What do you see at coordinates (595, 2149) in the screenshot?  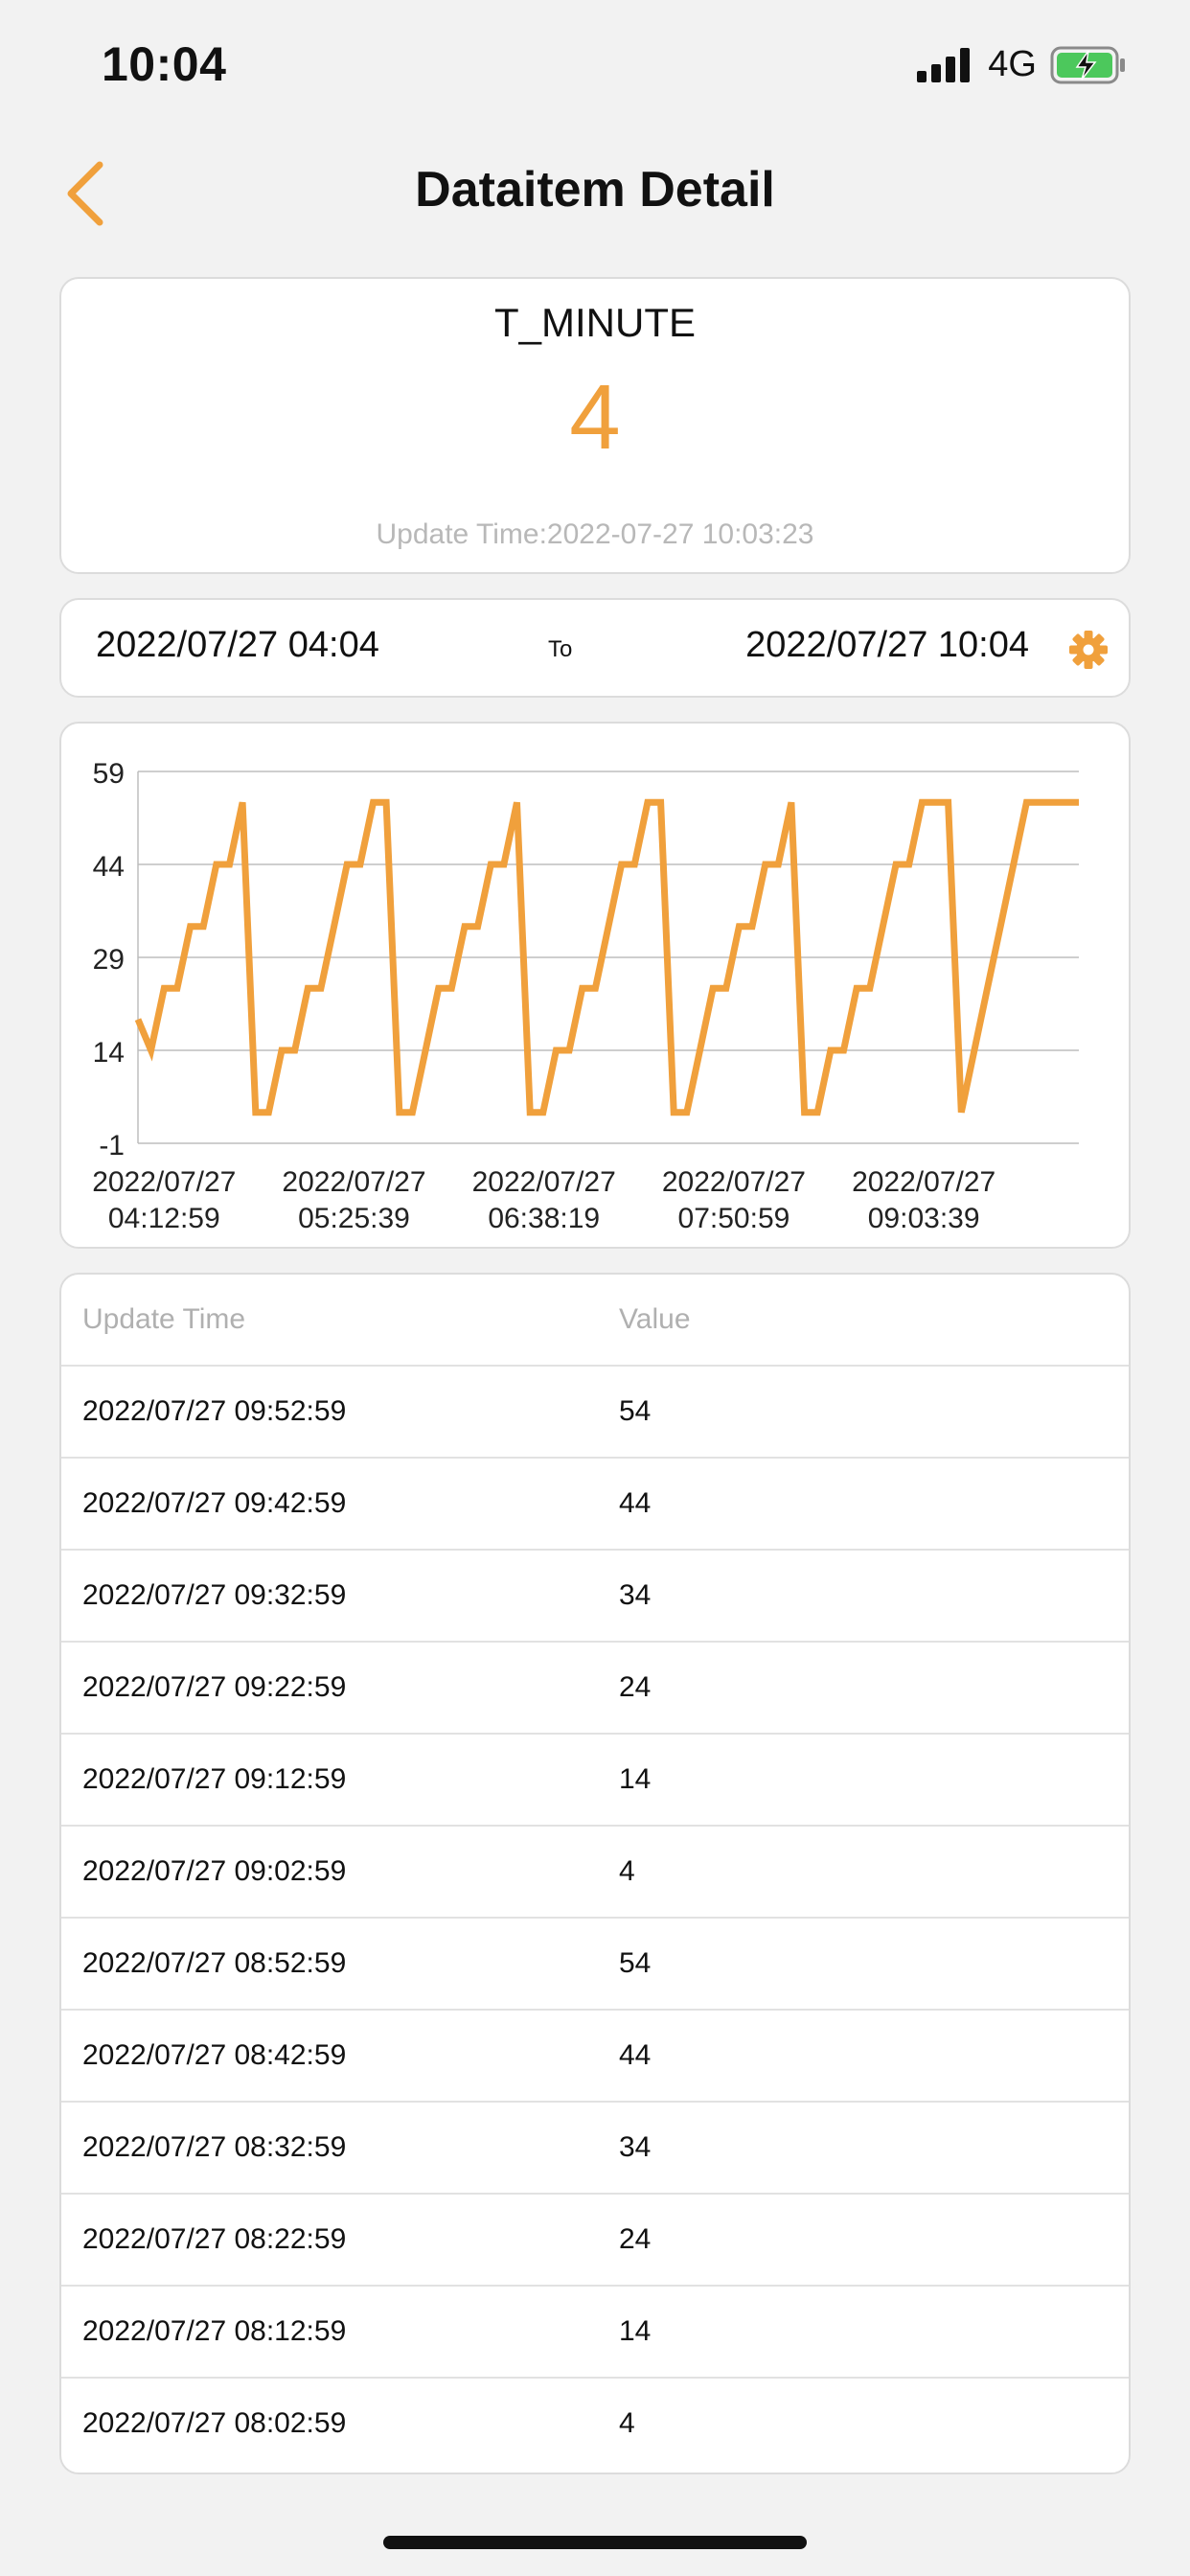 I see `table-row: 2022/07/27 08:32:59 34` at bounding box center [595, 2149].